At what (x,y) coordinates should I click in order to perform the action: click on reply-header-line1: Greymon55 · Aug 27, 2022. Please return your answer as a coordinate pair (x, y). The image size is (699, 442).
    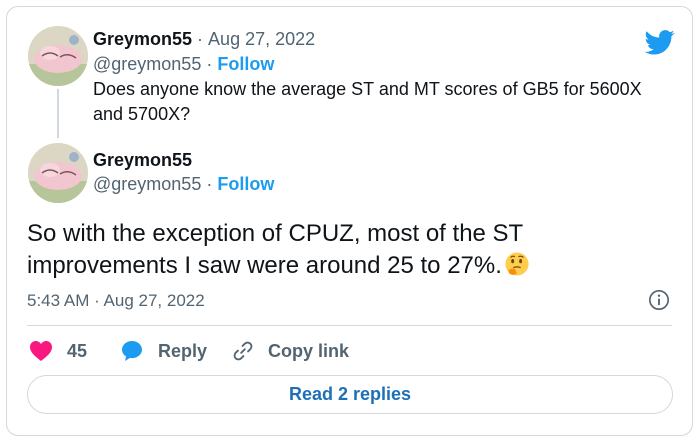
    Looking at the image, I should click on (204, 40).